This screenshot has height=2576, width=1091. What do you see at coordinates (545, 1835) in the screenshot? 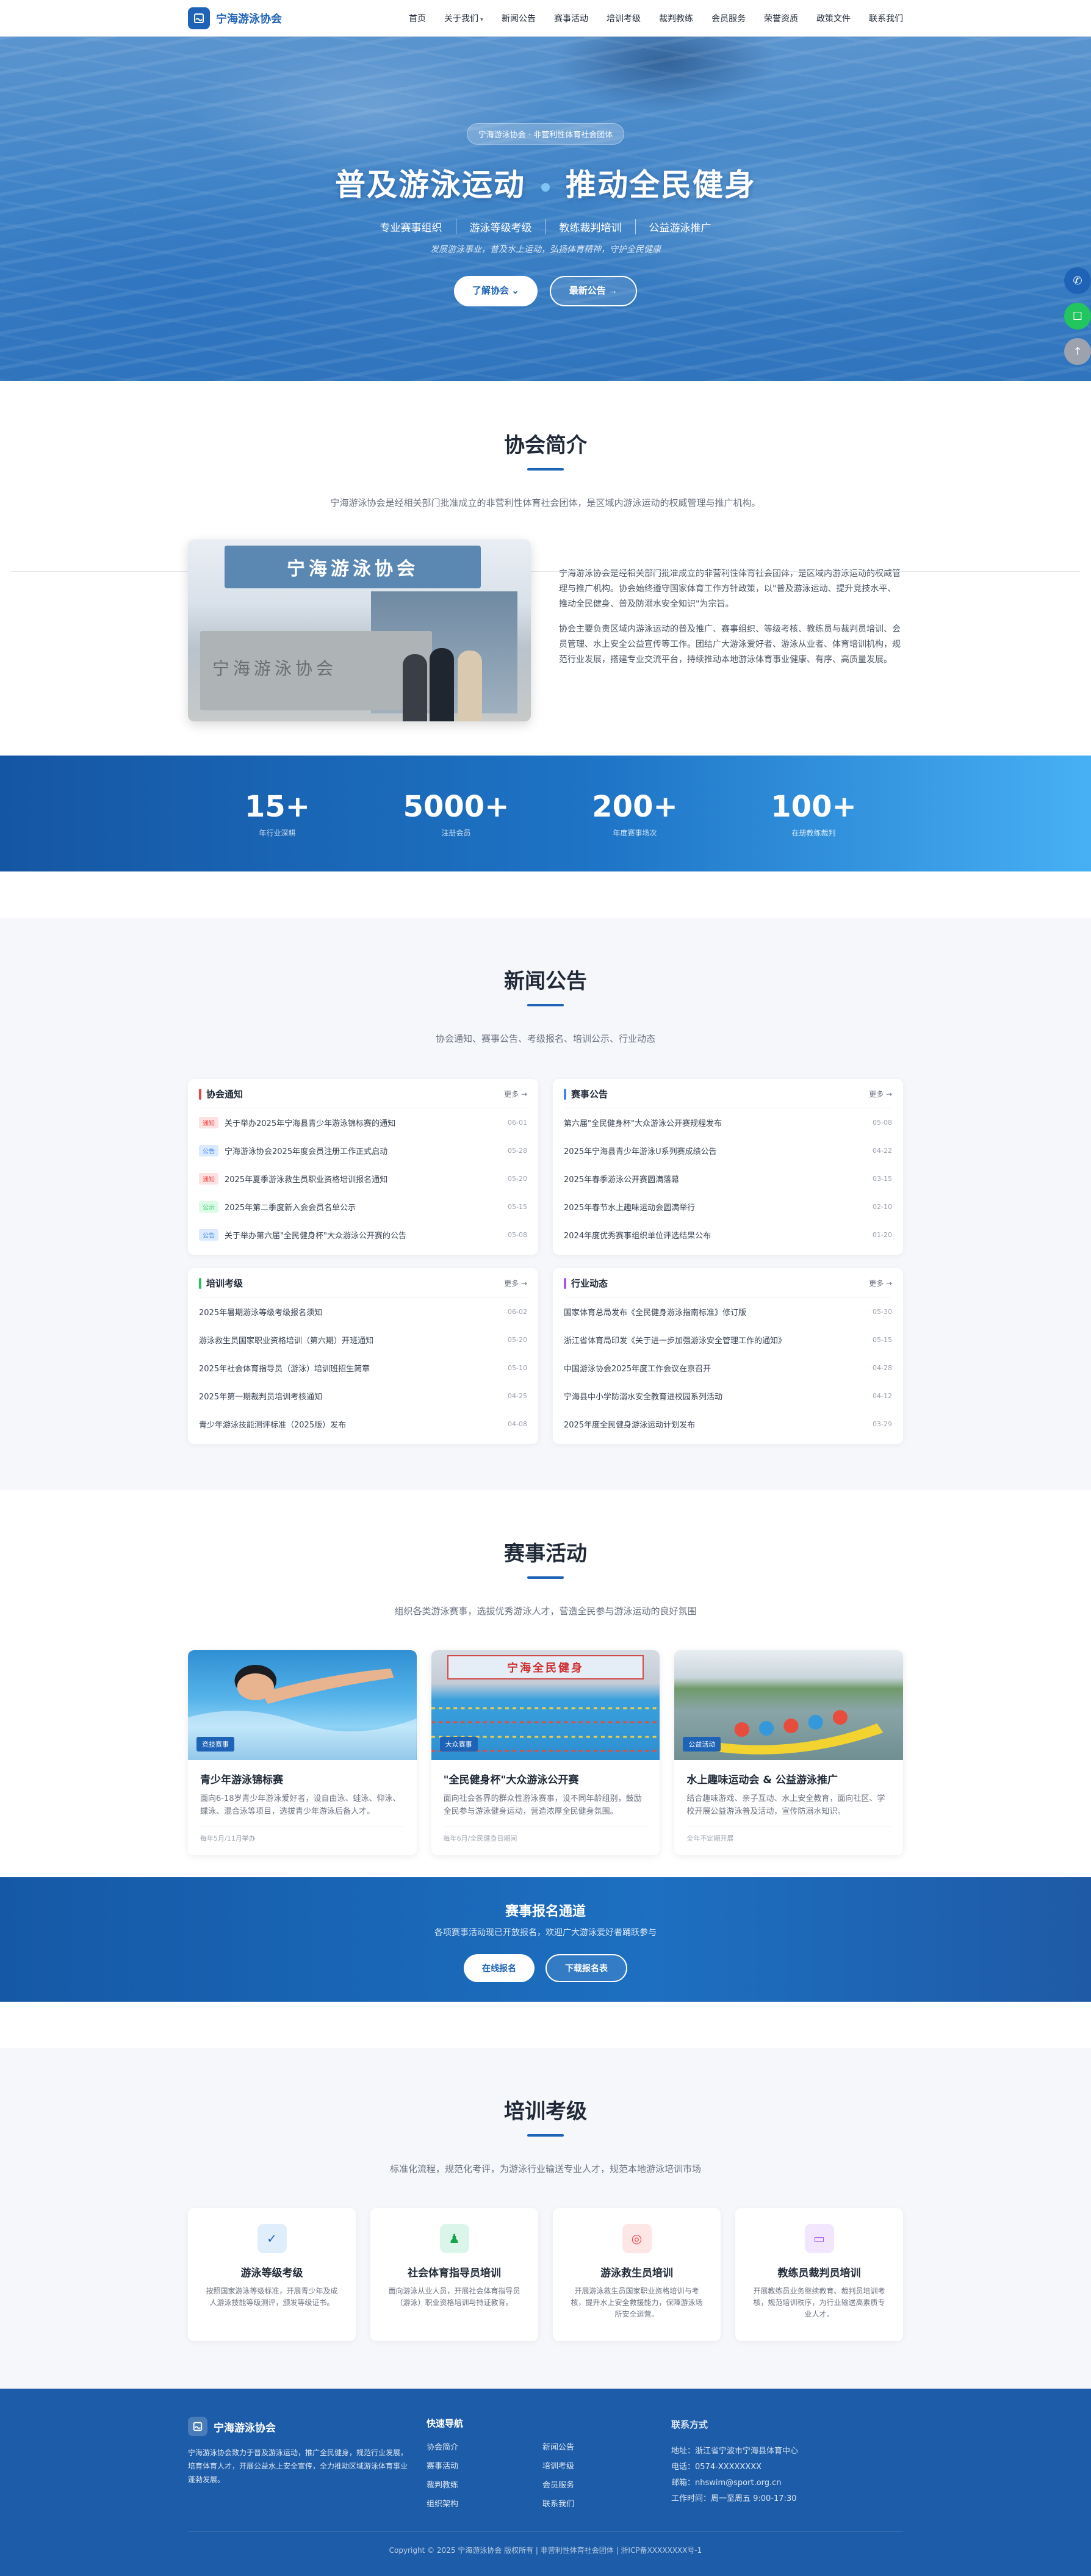
I see `event-schedule: 每年6月/全民健身日期间` at bounding box center [545, 1835].